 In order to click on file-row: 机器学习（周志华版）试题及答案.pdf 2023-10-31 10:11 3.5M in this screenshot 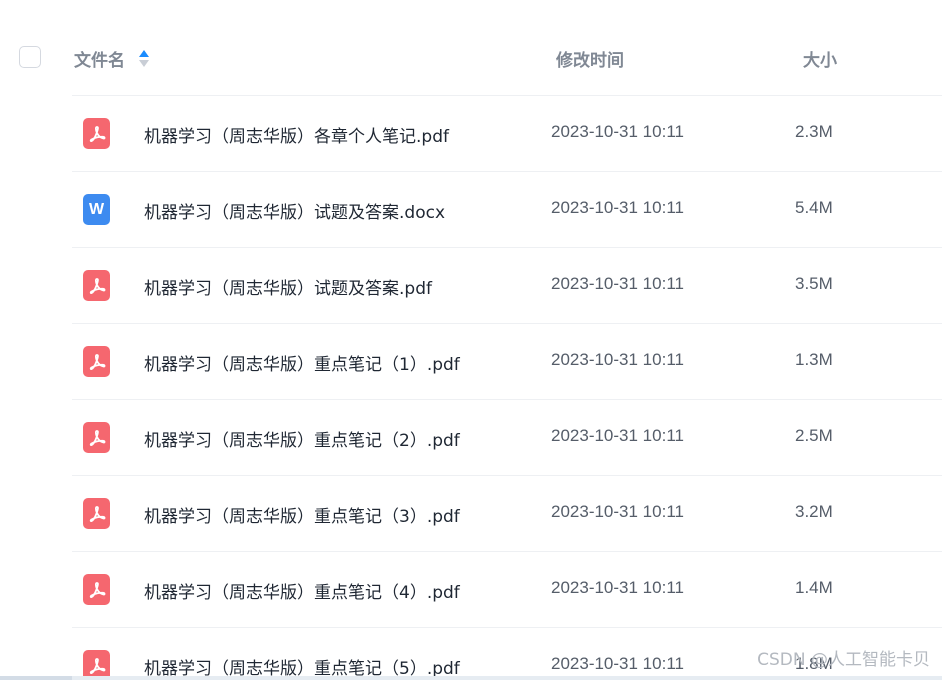, I will do `click(507, 285)`.